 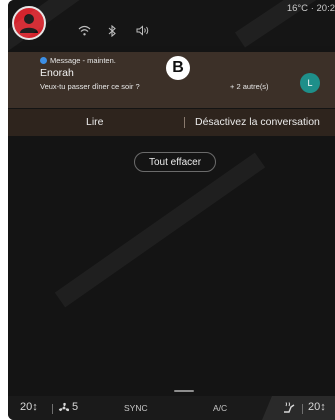 What do you see at coordinates (84, 30) in the screenshot?
I see `wifi-icon` at bounding box center [84, 30].